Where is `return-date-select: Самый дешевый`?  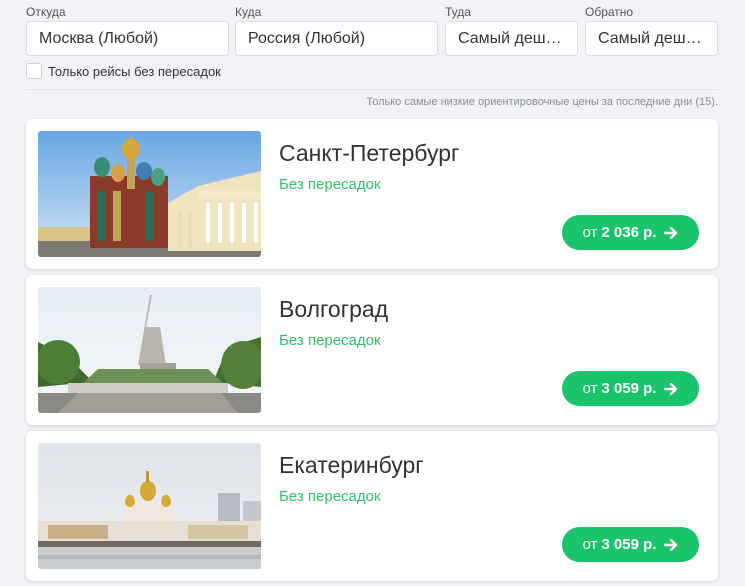
return-date-select: Самый дешевый is located at coordinates (651, 38).